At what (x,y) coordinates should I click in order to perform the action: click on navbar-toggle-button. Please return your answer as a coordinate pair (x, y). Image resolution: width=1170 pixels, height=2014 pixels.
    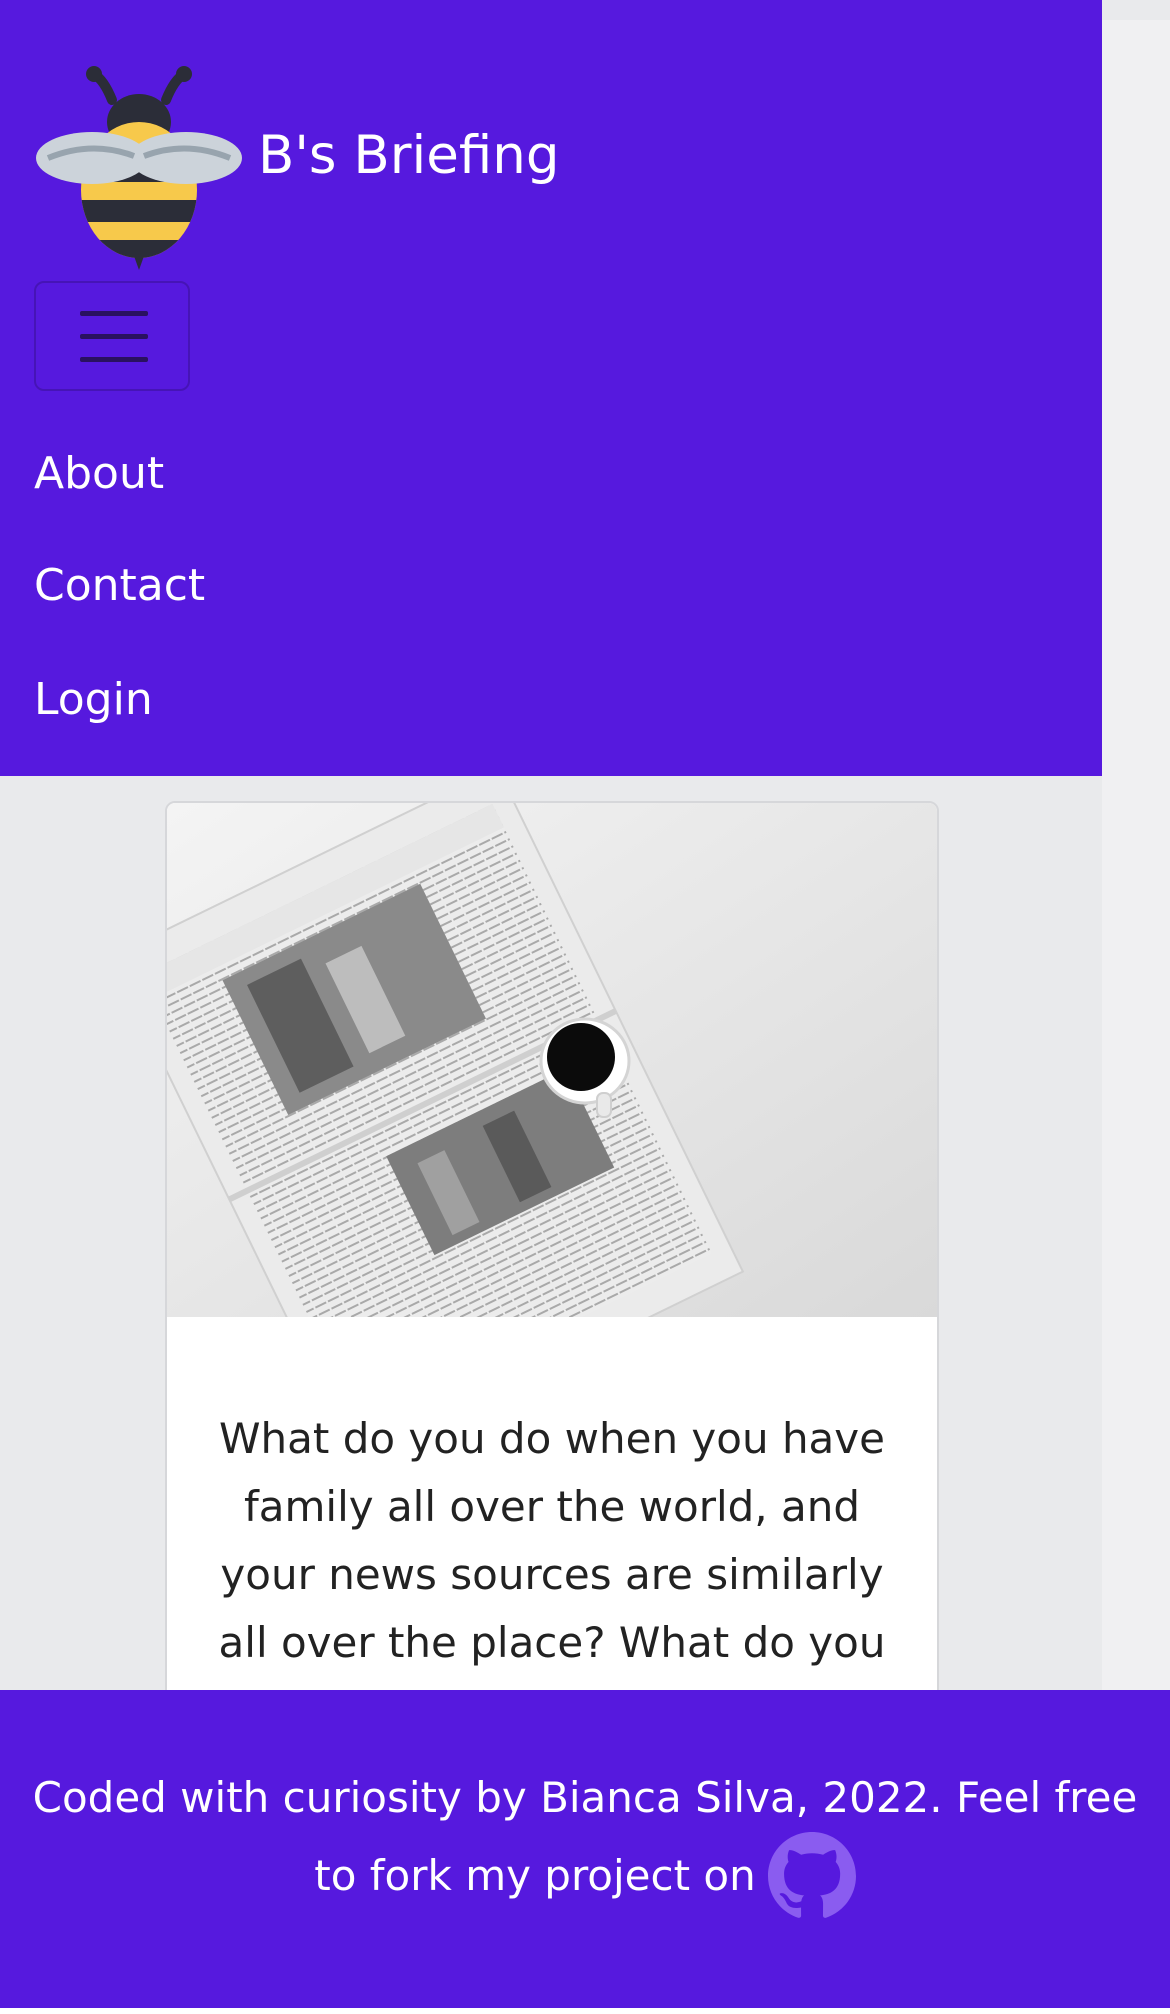
    Looking at the image, I should click on (112, 336).